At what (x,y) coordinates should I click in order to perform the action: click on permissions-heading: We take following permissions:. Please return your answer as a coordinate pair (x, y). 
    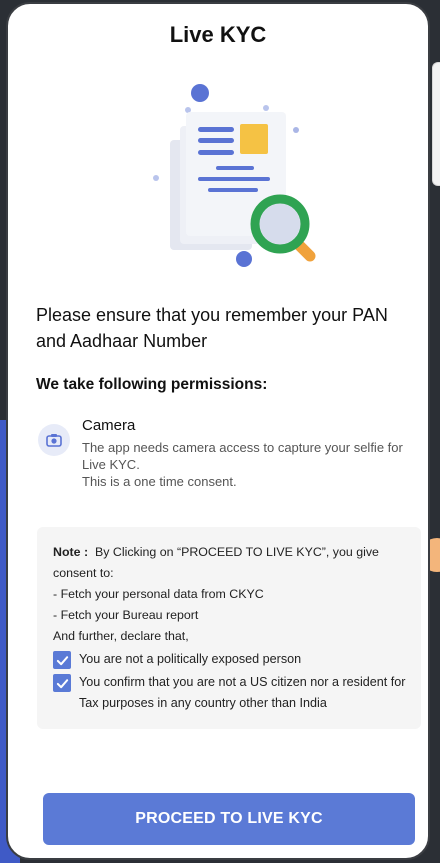
    Looking at the image, I should click on (152, 384).